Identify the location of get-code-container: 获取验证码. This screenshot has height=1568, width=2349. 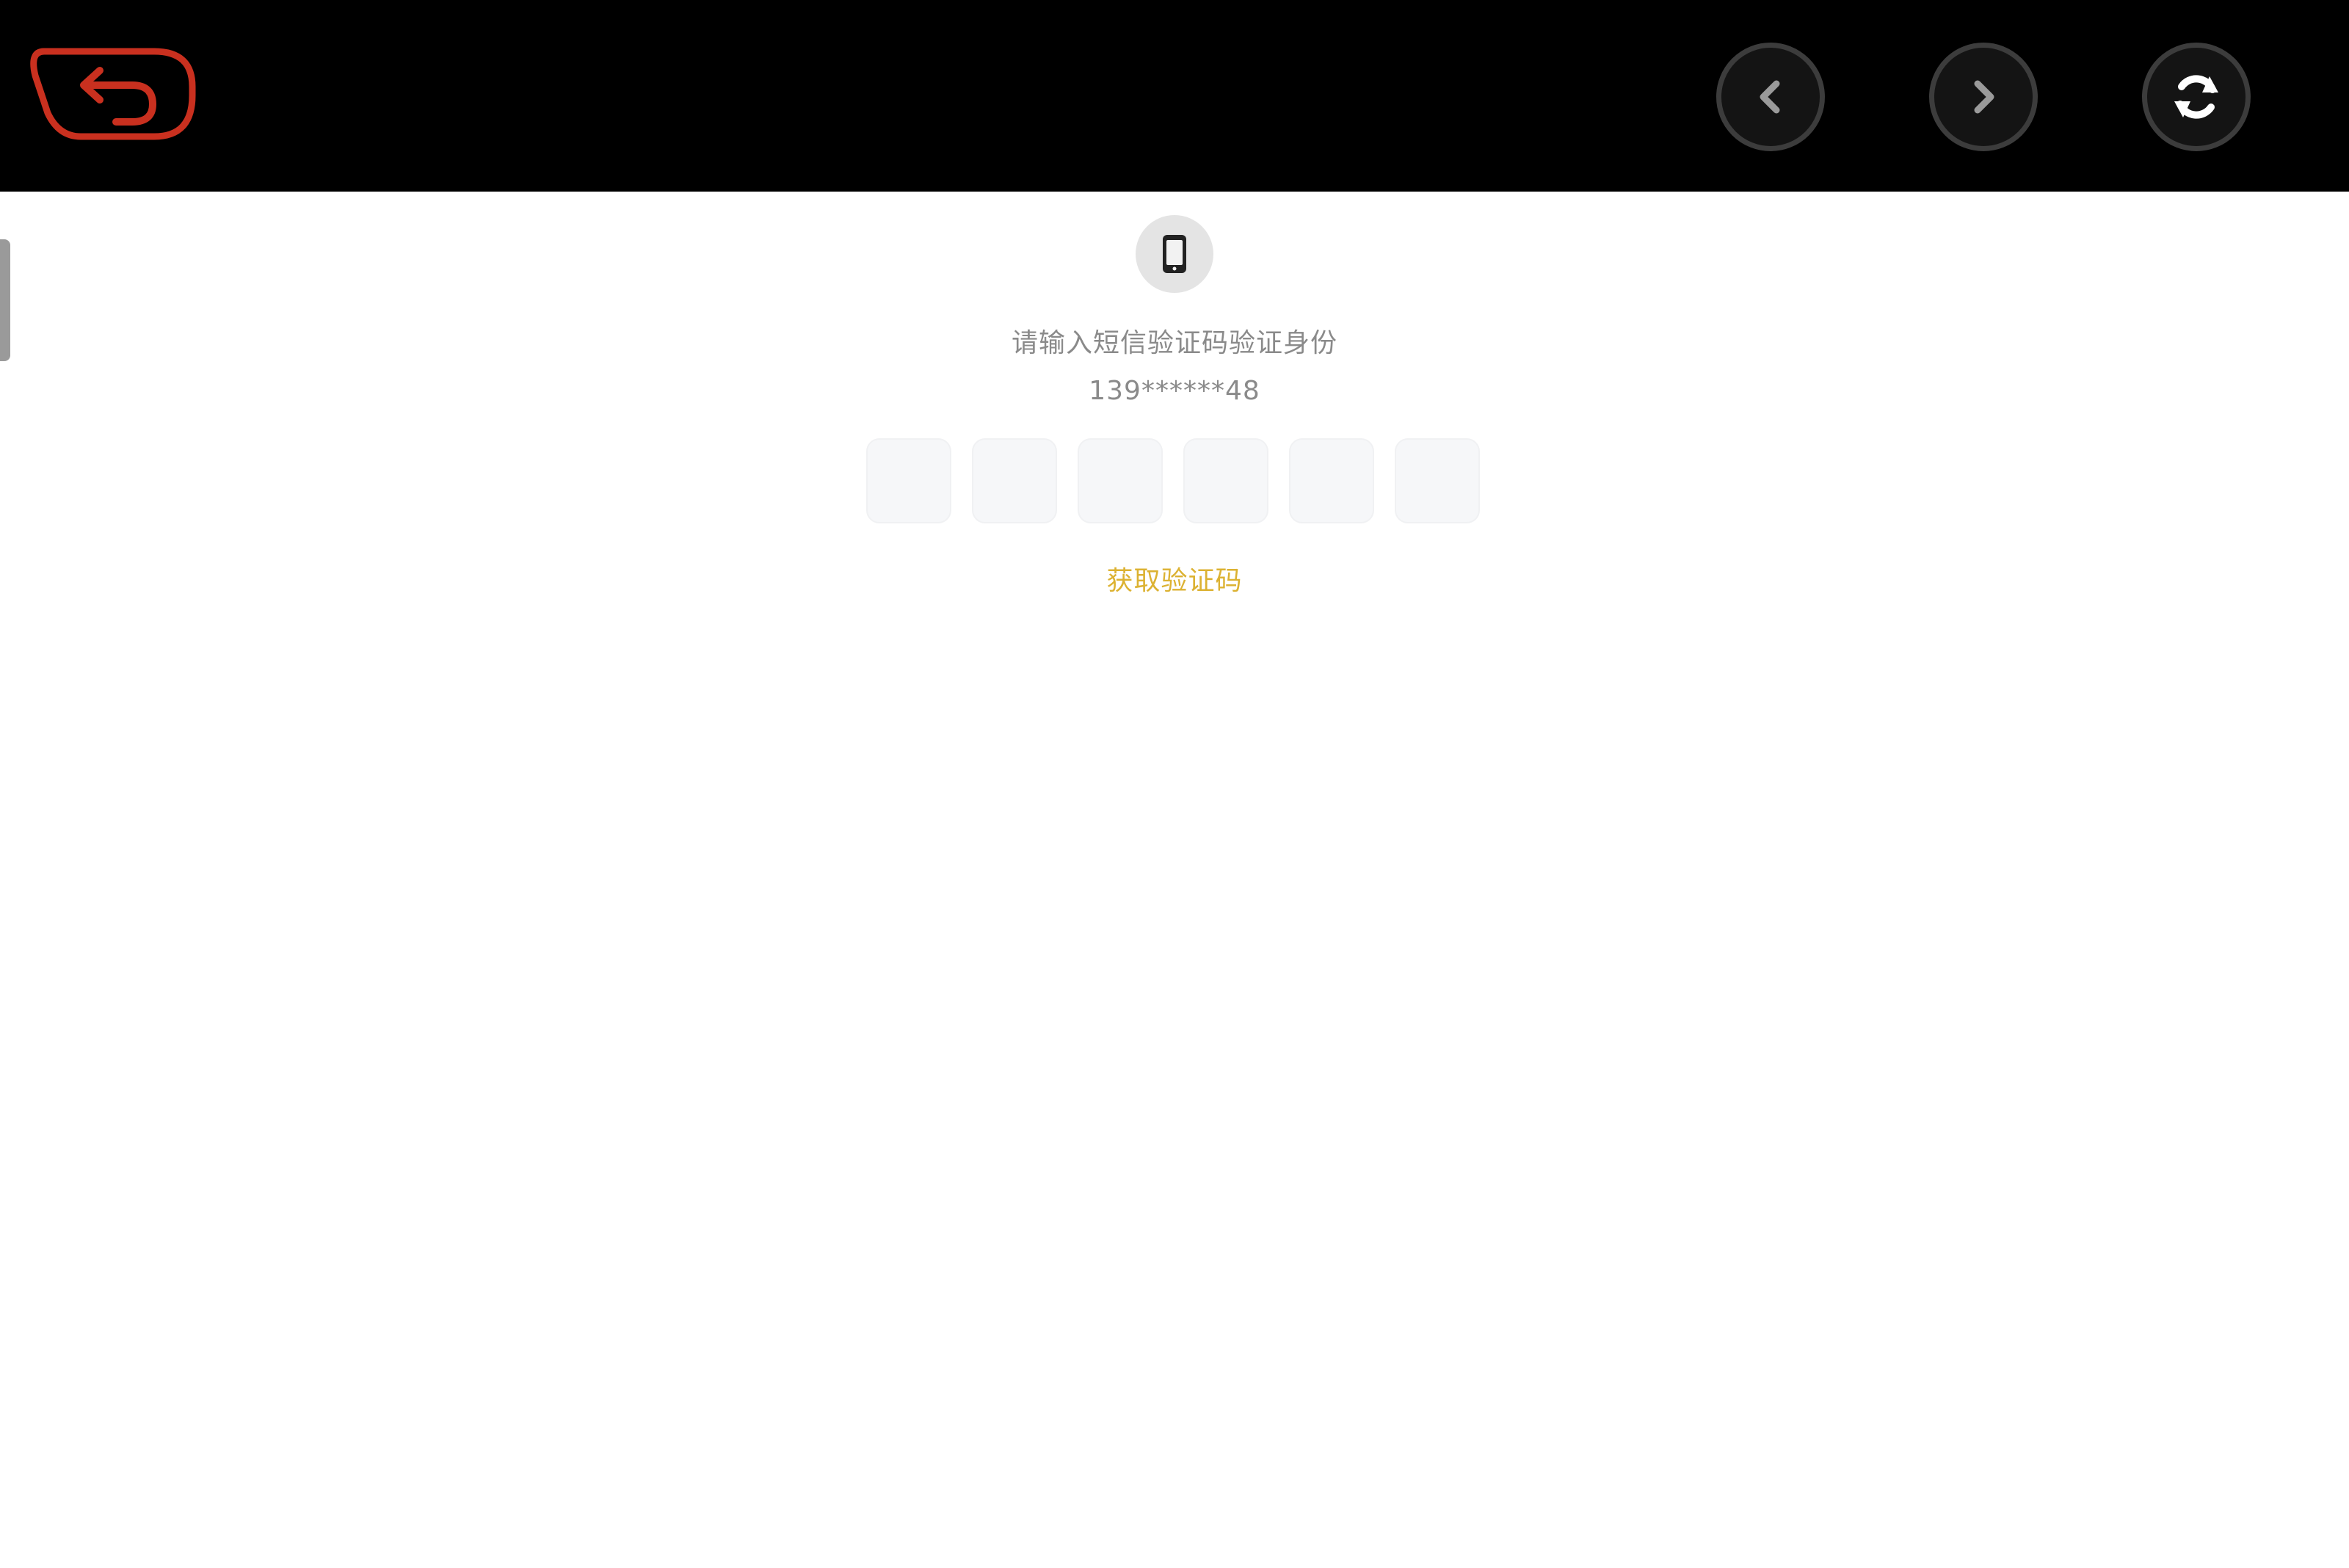
(1174, 578).